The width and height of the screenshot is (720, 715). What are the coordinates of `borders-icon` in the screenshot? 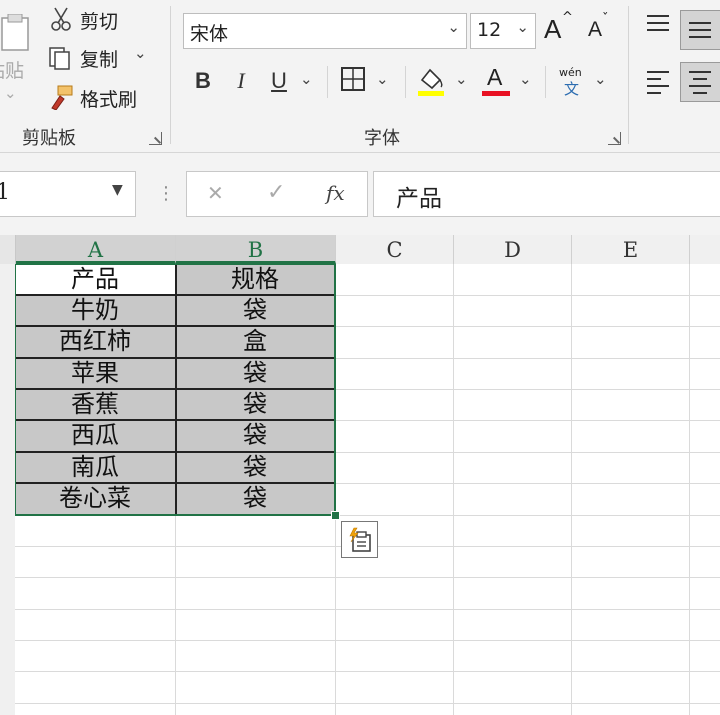 It's located at (353, 79).